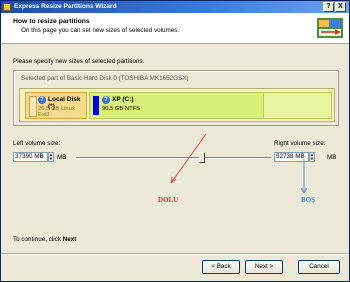  What do you see at coordinates (221, 267) in the screenshot?
I see `back-button: < Back` at bounding box center [221, 267].